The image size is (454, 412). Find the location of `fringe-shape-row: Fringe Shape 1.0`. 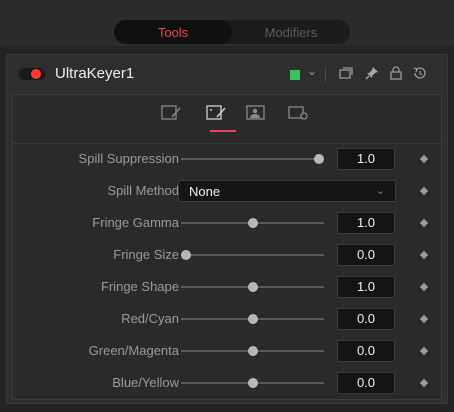

fringe-shape-row: Fringe Shape 1.0 is located at coordinates (228, 287).